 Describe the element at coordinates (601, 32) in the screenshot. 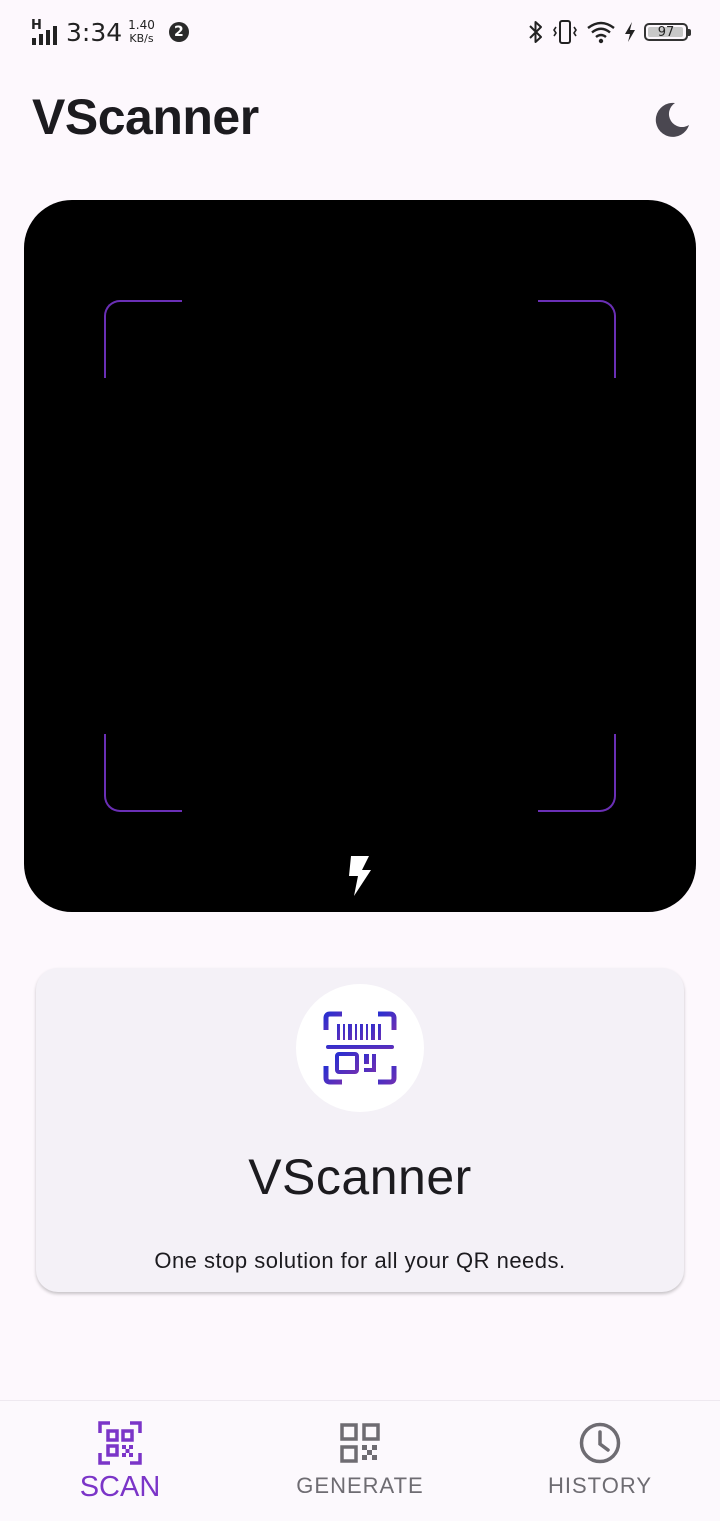

I see `wifi-icon` at that location.